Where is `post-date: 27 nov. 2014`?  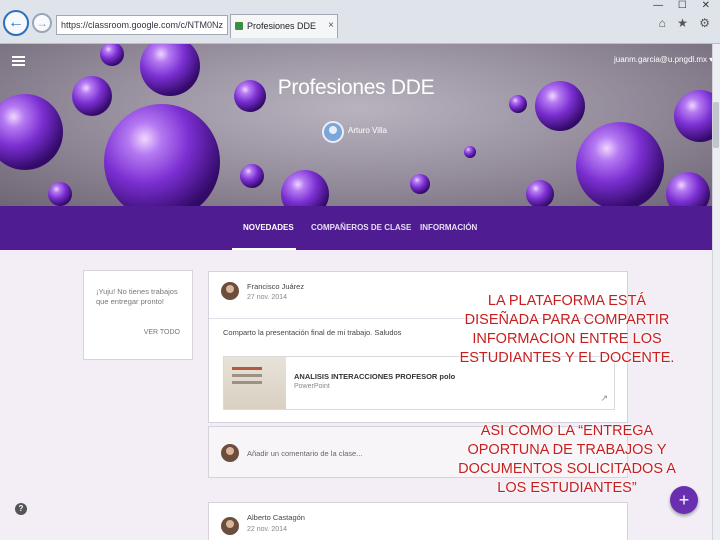 post-date: 27 nov. 2014 is located at coordinates (267, 297).